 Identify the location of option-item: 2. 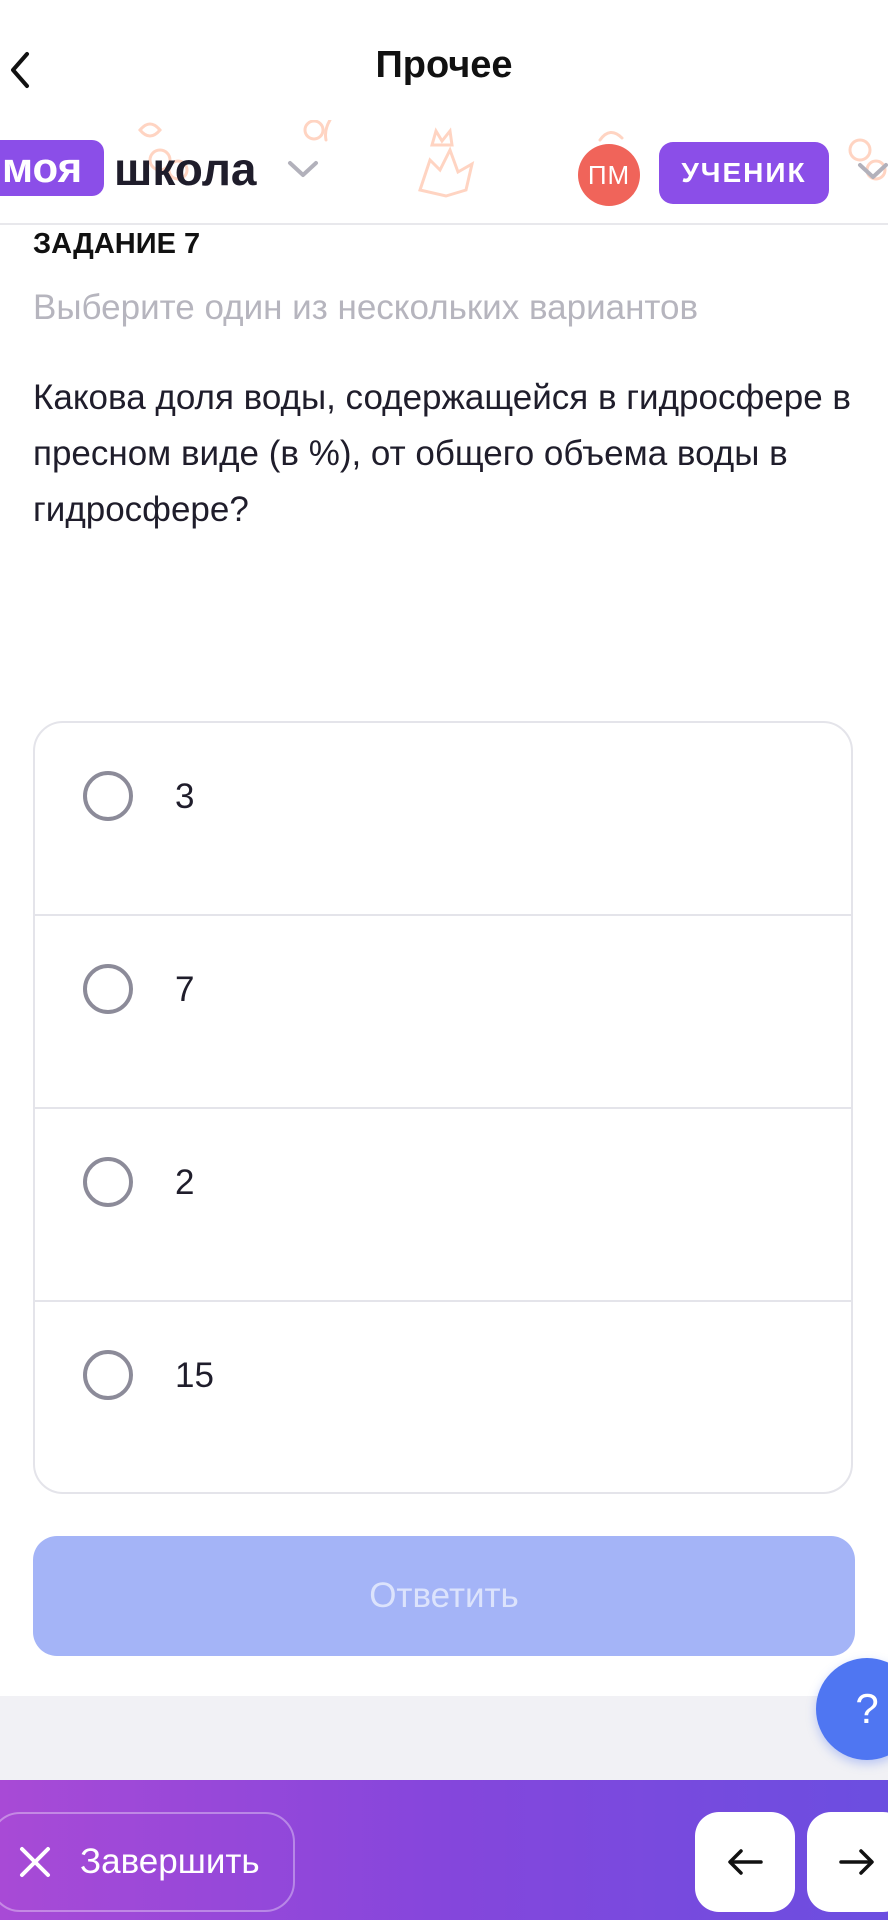
(443, 1205).